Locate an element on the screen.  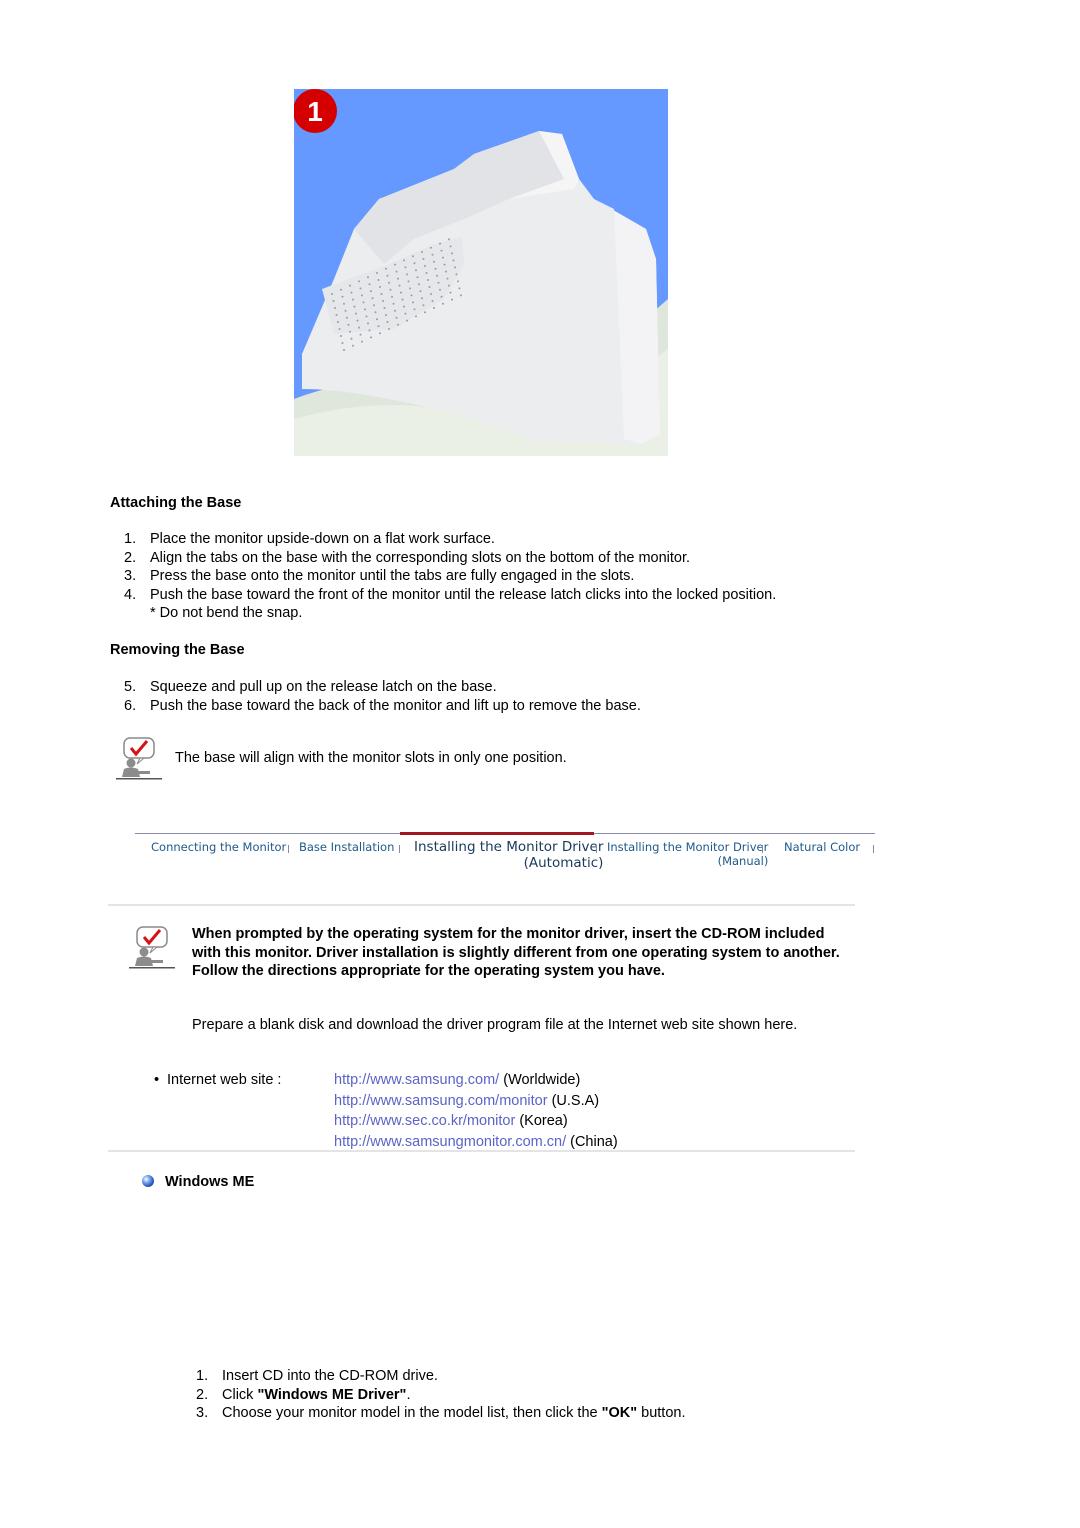
site-link-korea: http://www.sec.co.kr/monitor is located at coordinates (424, 1121).